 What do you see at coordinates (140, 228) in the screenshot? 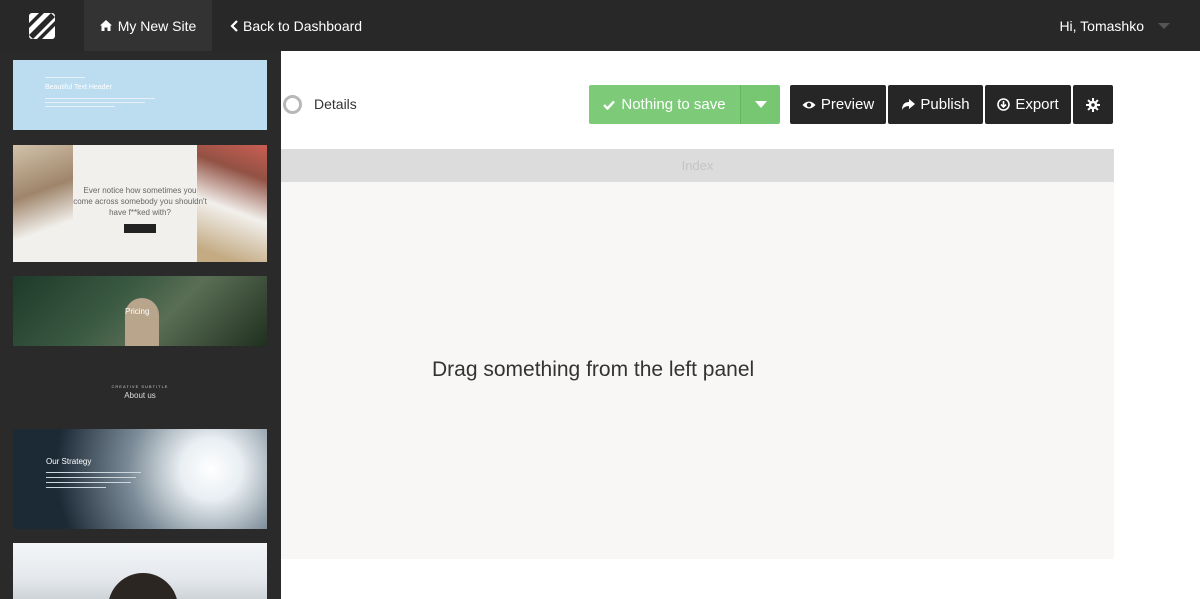
I see `thumbnail-button` at bounding box center [140, 228].